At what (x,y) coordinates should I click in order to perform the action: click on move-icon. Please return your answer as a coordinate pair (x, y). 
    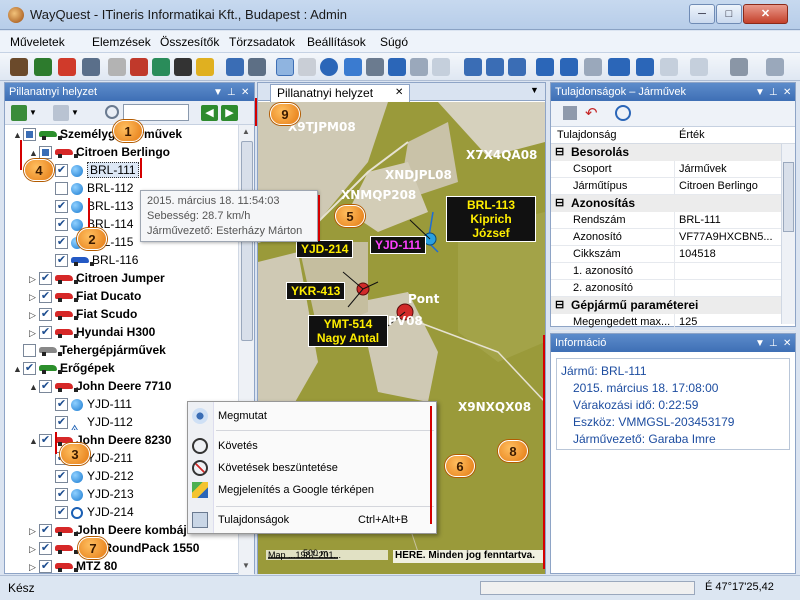
    Looking at the image, I should click on (545, 67).